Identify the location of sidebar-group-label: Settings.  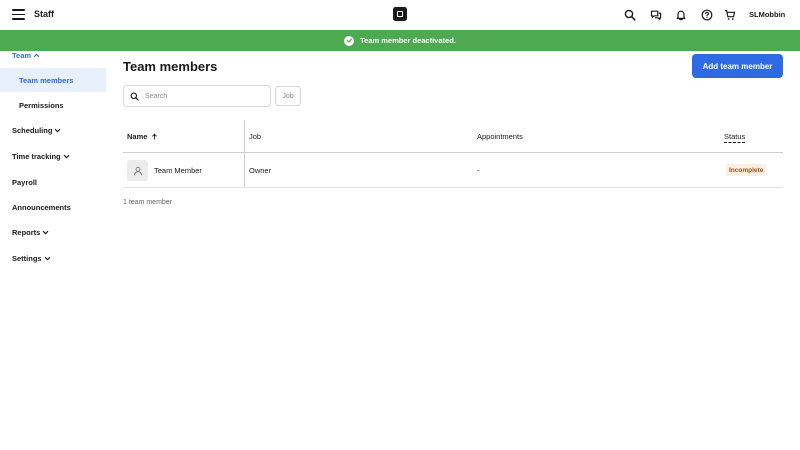
(27, 258).